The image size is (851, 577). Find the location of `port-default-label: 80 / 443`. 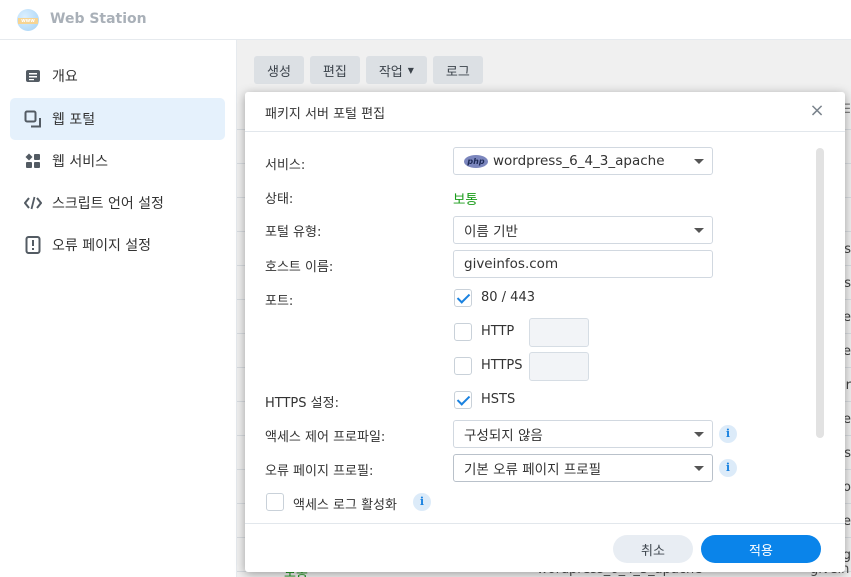

port-default-label: 80 / 443 is located at coordinates (508, 297).